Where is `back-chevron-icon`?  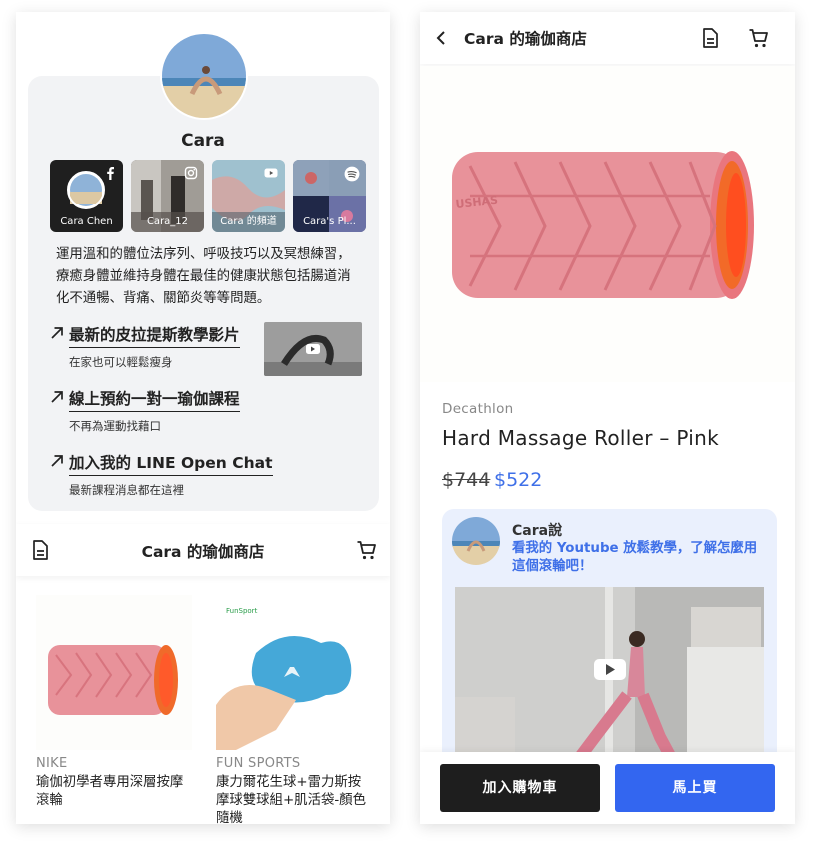 back-chevron-icon is located at coordinates (442, 38).